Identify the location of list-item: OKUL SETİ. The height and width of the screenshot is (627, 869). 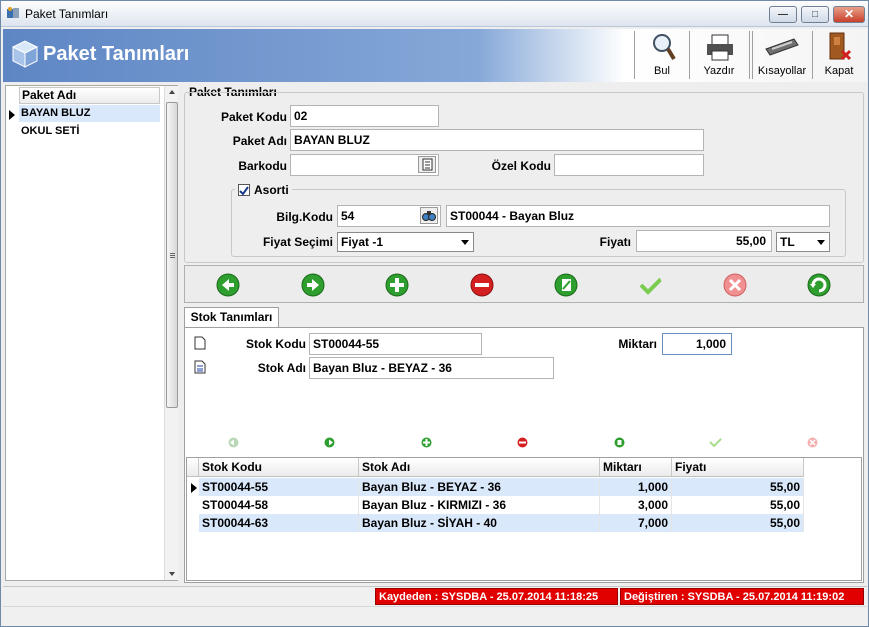
(89, 131).